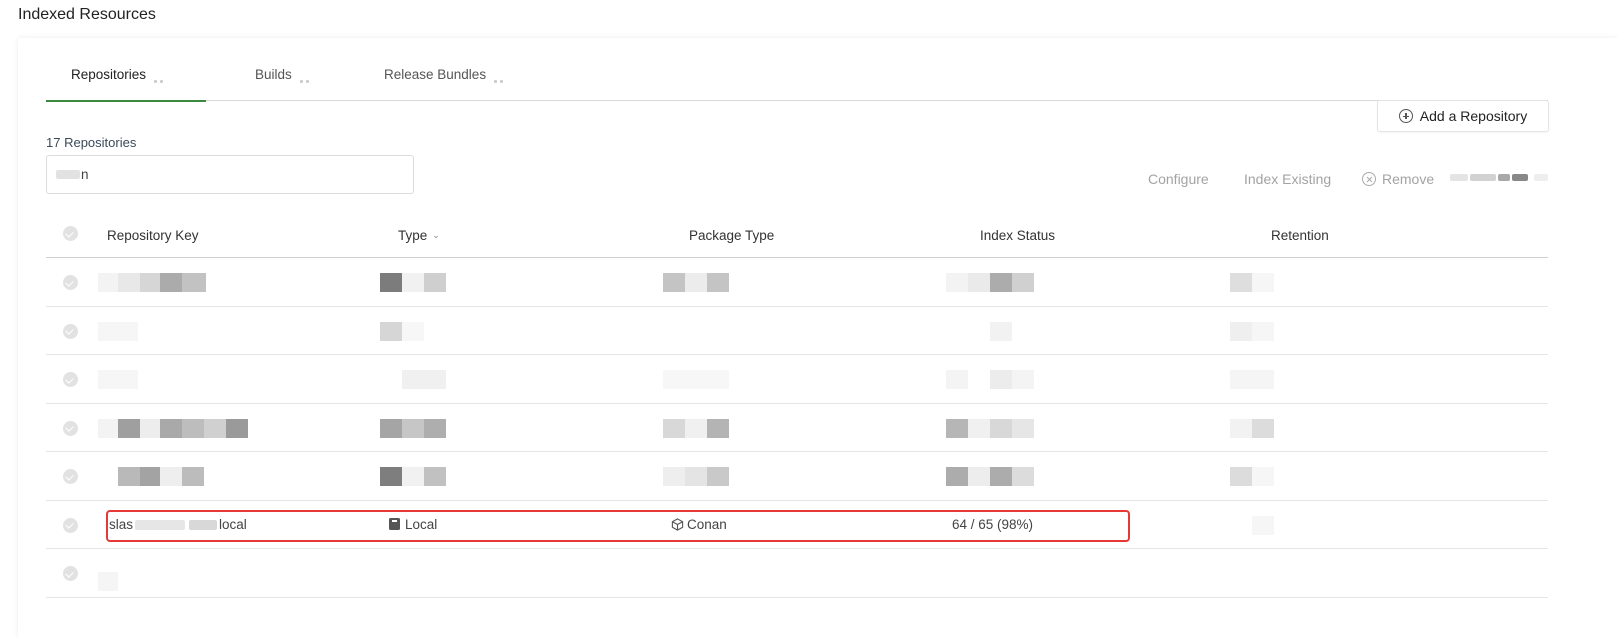 Image resolution: width=1618 pixels, height=638 pixels. I want to click on page-title: Indexed Resources, so click(87, 14).